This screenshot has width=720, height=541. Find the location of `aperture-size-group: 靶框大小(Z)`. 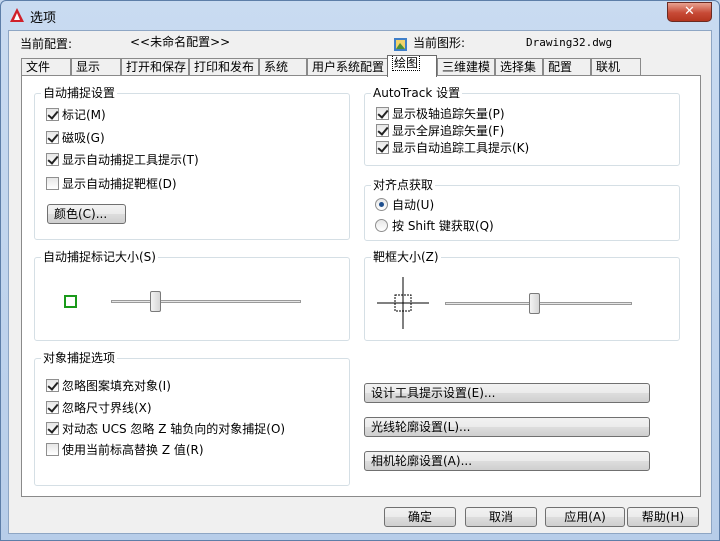

aperture-size-group: 靶框大小(Z) is located at coordinates (522, 295).